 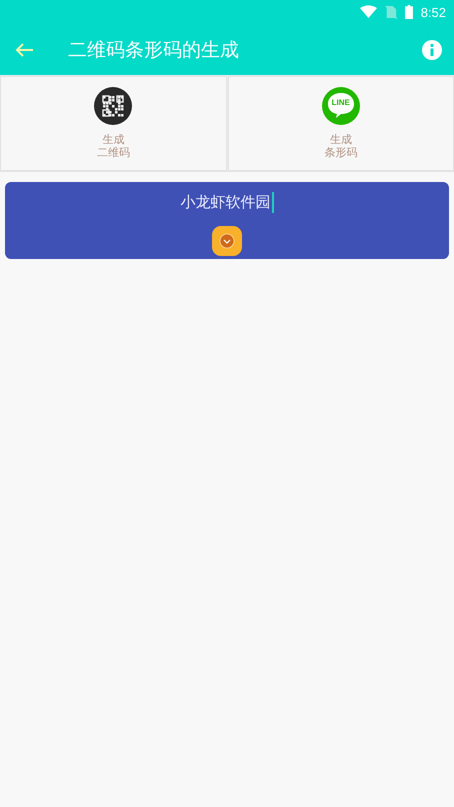 I want to click on generate-tab: LINE 生成 条形码, so click(x=341, y=123).